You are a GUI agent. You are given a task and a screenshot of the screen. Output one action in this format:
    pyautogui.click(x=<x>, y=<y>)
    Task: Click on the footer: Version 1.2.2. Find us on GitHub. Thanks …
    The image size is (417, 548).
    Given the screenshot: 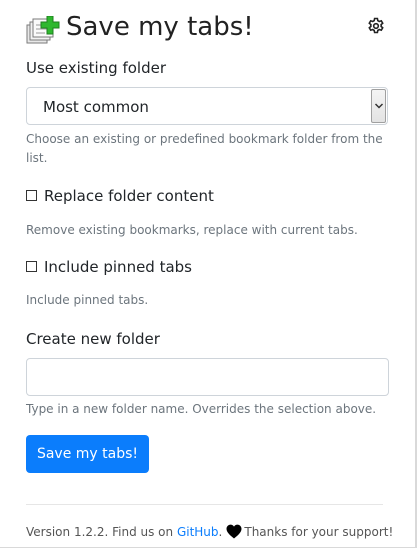 What is the action you would take?
    pyautogui.click(x=209, y=534)
    